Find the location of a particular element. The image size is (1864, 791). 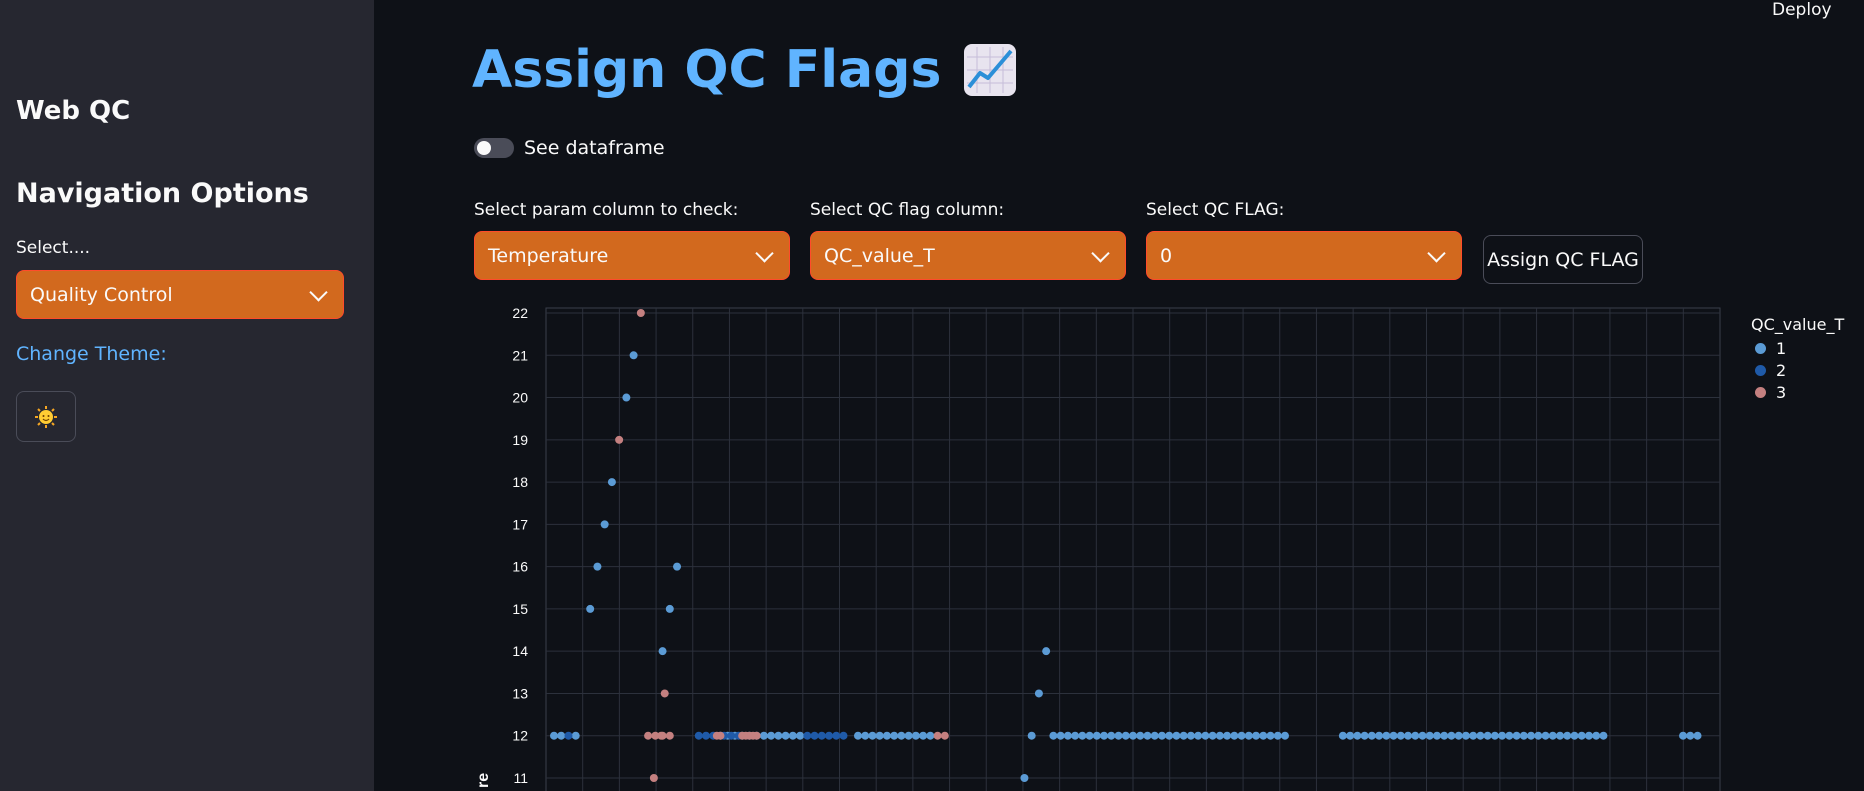

y-tick-label: 12 is located at coordinates (520, 736).